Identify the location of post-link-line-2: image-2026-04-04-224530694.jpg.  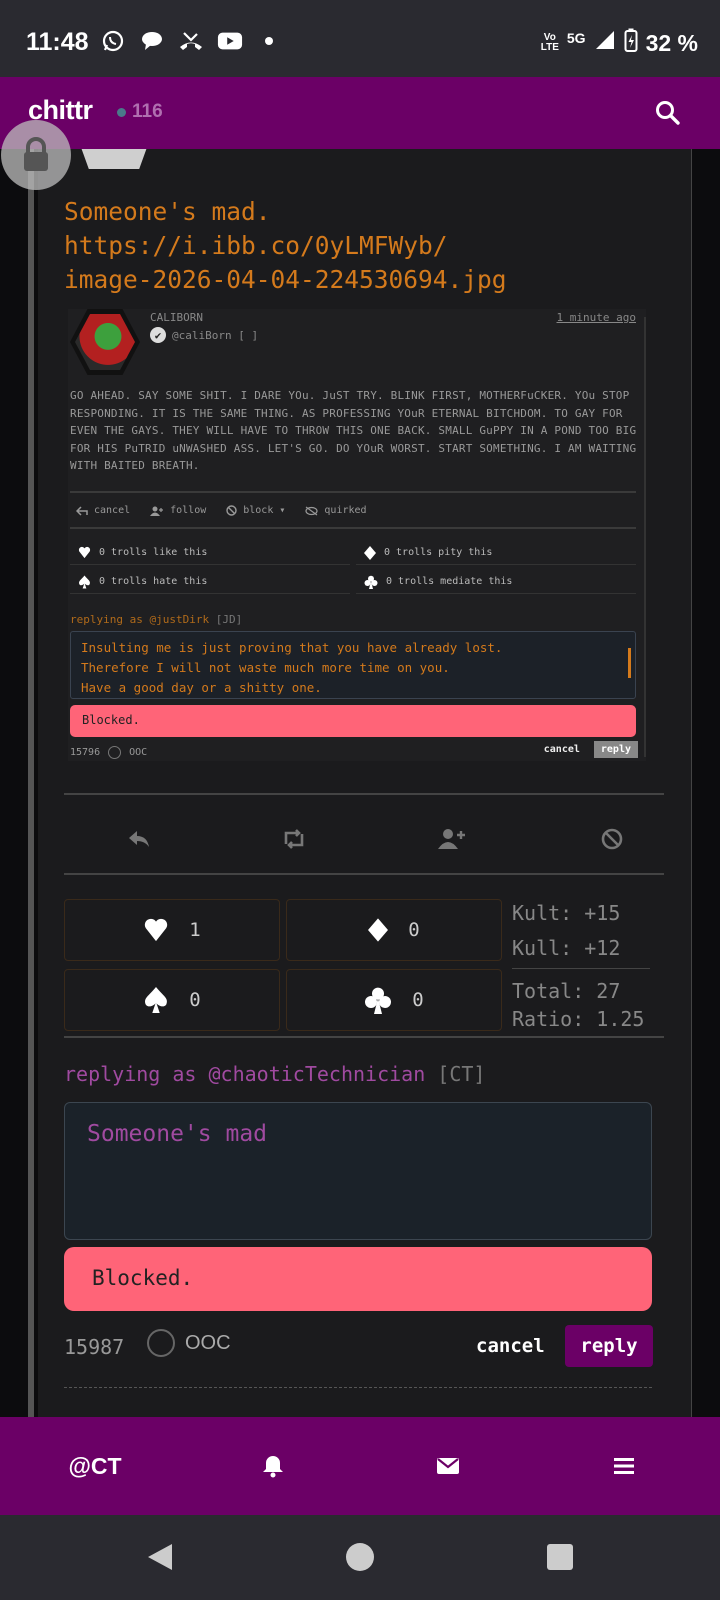
(369, 280).